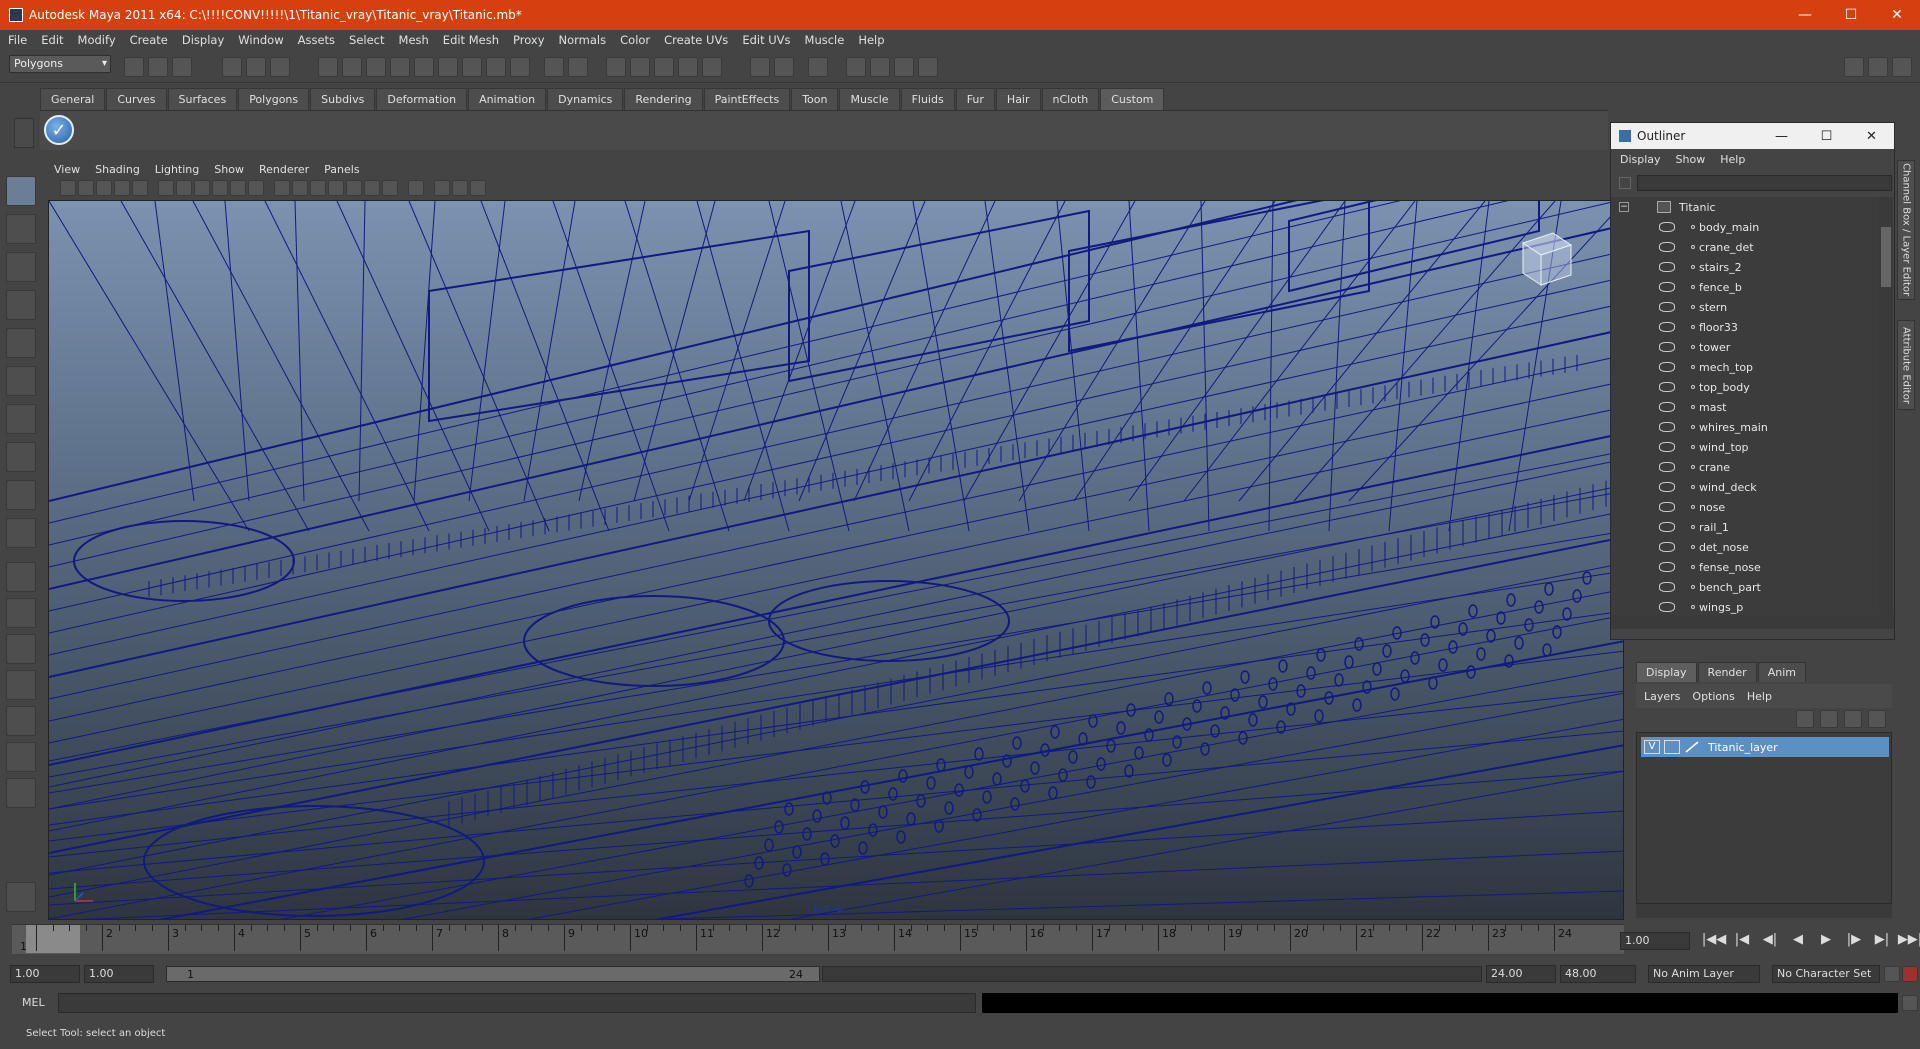  Describe the element at coordinates (229, 169) in the screenshot. I see `viewport-menu-show: Show` at that location.